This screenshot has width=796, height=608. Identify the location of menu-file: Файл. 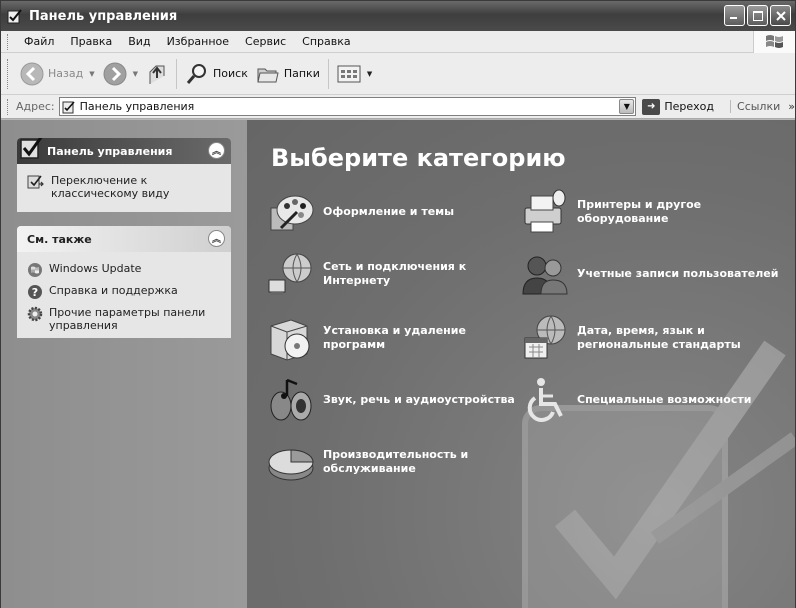
(39, 41).